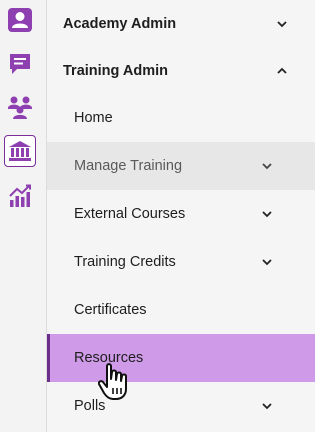  What do you see at coordinates (181, 262) in the screenshot?
I see `menu-item-training-credits: Training Credits` at bounding box center [181, 262].